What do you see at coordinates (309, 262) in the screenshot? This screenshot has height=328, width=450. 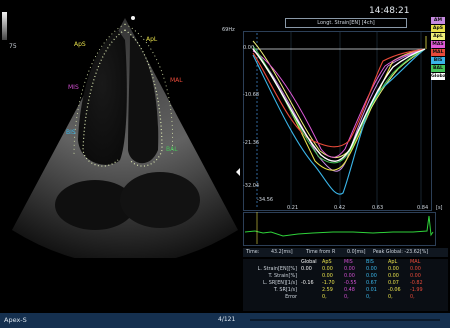 I see `col-global: Global` at bounding box center [309, 262].